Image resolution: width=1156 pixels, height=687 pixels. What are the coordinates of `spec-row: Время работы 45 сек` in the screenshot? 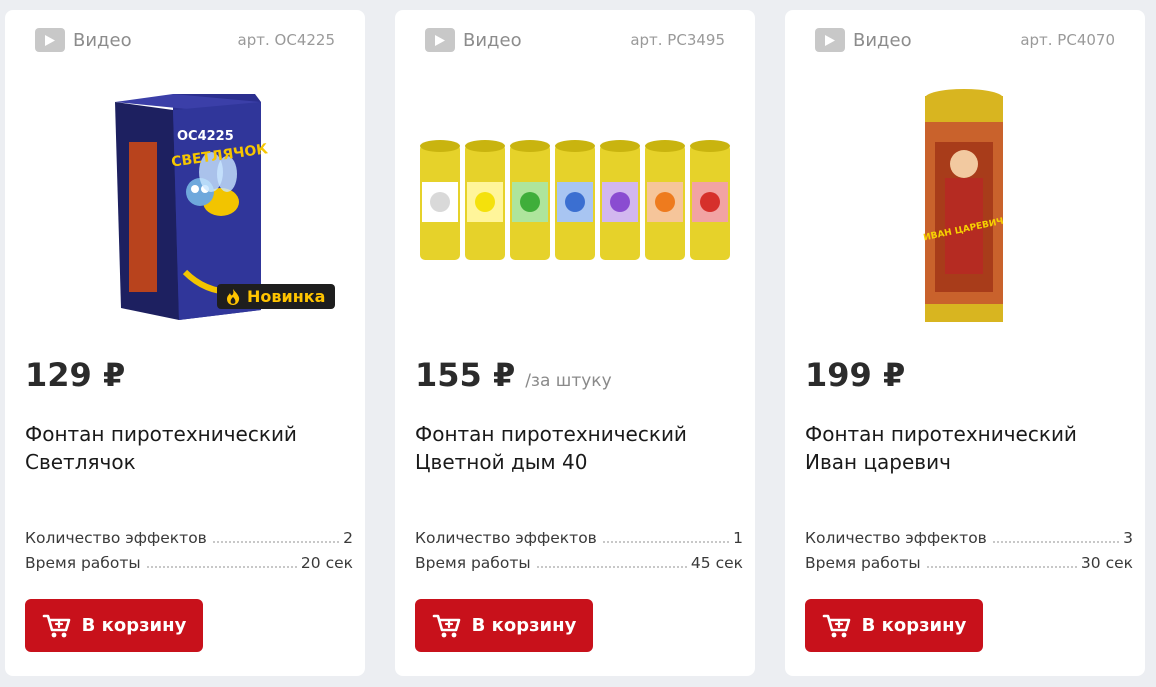 It's located at (579, 566).